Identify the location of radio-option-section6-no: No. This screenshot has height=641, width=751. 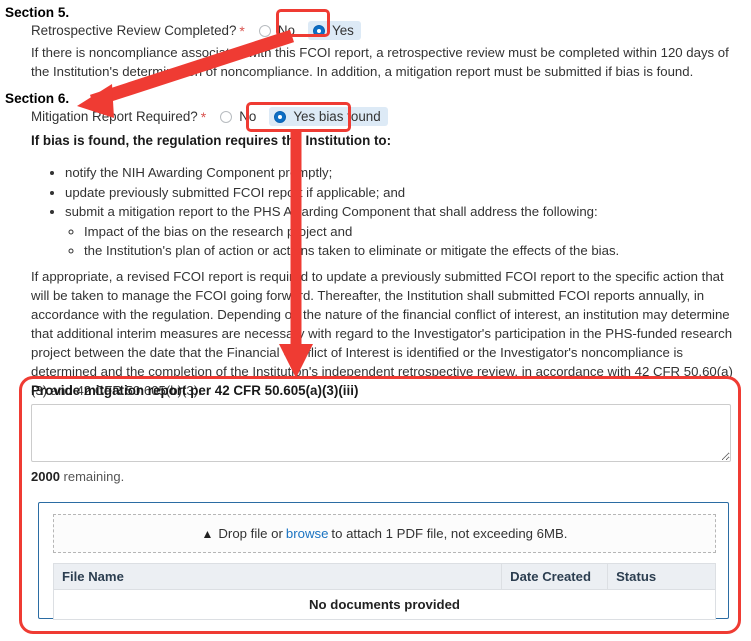
(239, 116).